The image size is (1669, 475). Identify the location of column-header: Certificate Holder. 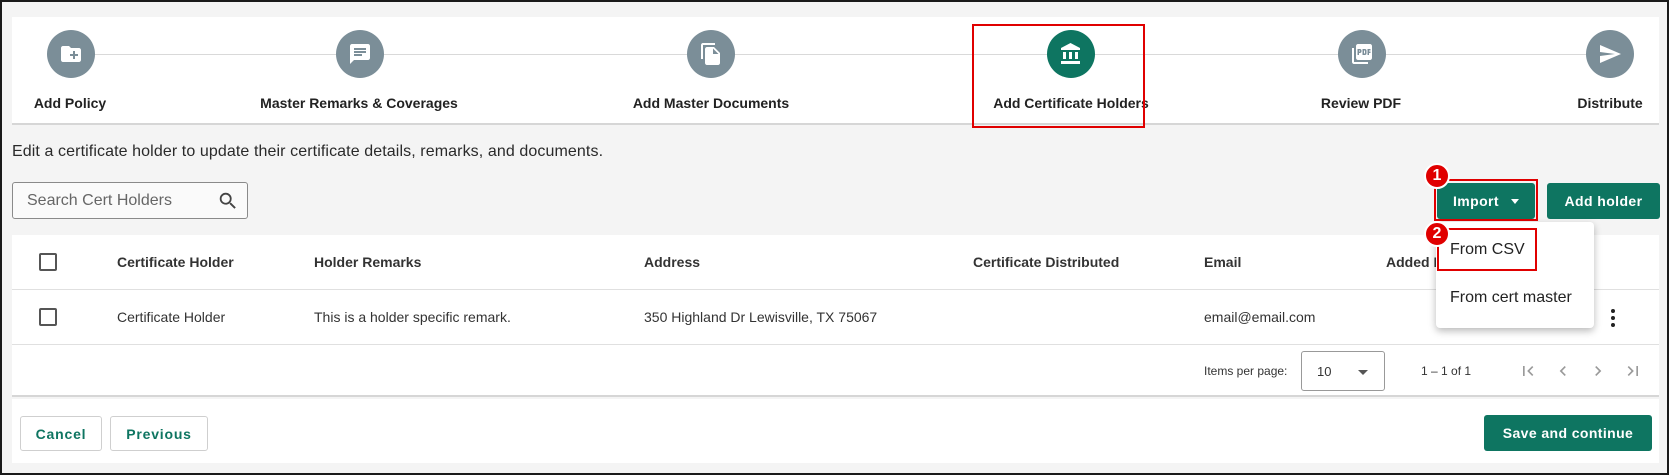
(175, 262).